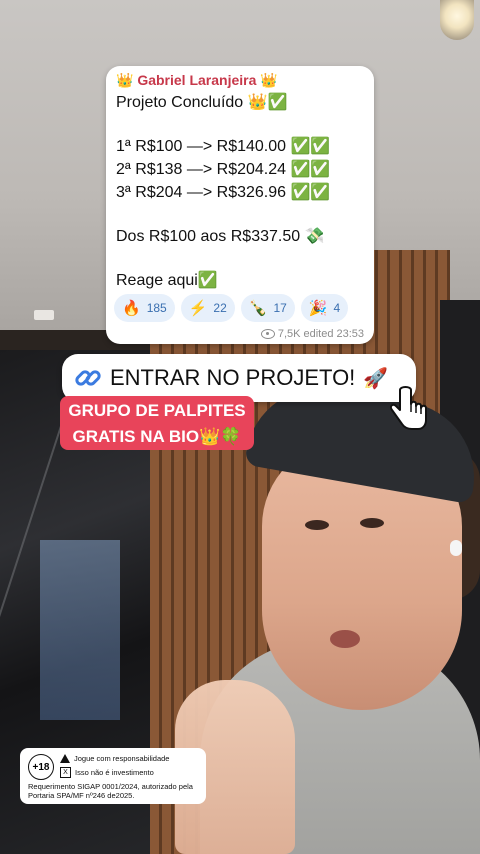 The image size is (480, 854). What do you see at coordinates (198, 308) in the screenshot?
I see `lightning-icon: ⚡` at bounding box center [198, 308].